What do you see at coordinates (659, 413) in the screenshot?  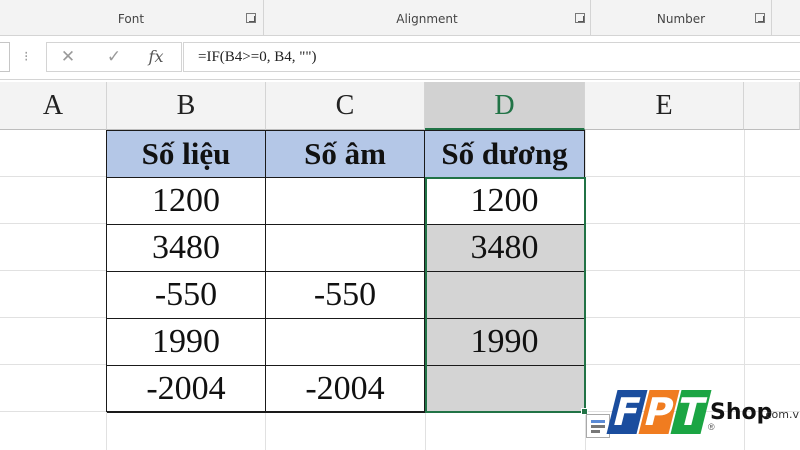 I see `fpt-letters: FPT` at bounding box center [659, 413].